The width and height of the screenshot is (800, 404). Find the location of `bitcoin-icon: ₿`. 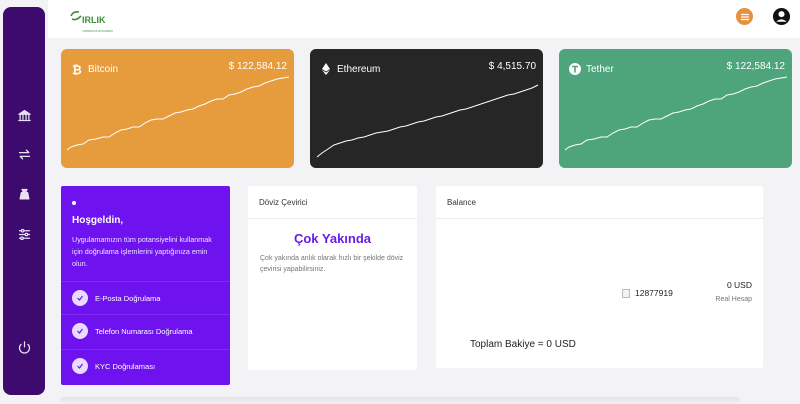

bitcoin-icon: ₿ is located at coordinates (77, 69).